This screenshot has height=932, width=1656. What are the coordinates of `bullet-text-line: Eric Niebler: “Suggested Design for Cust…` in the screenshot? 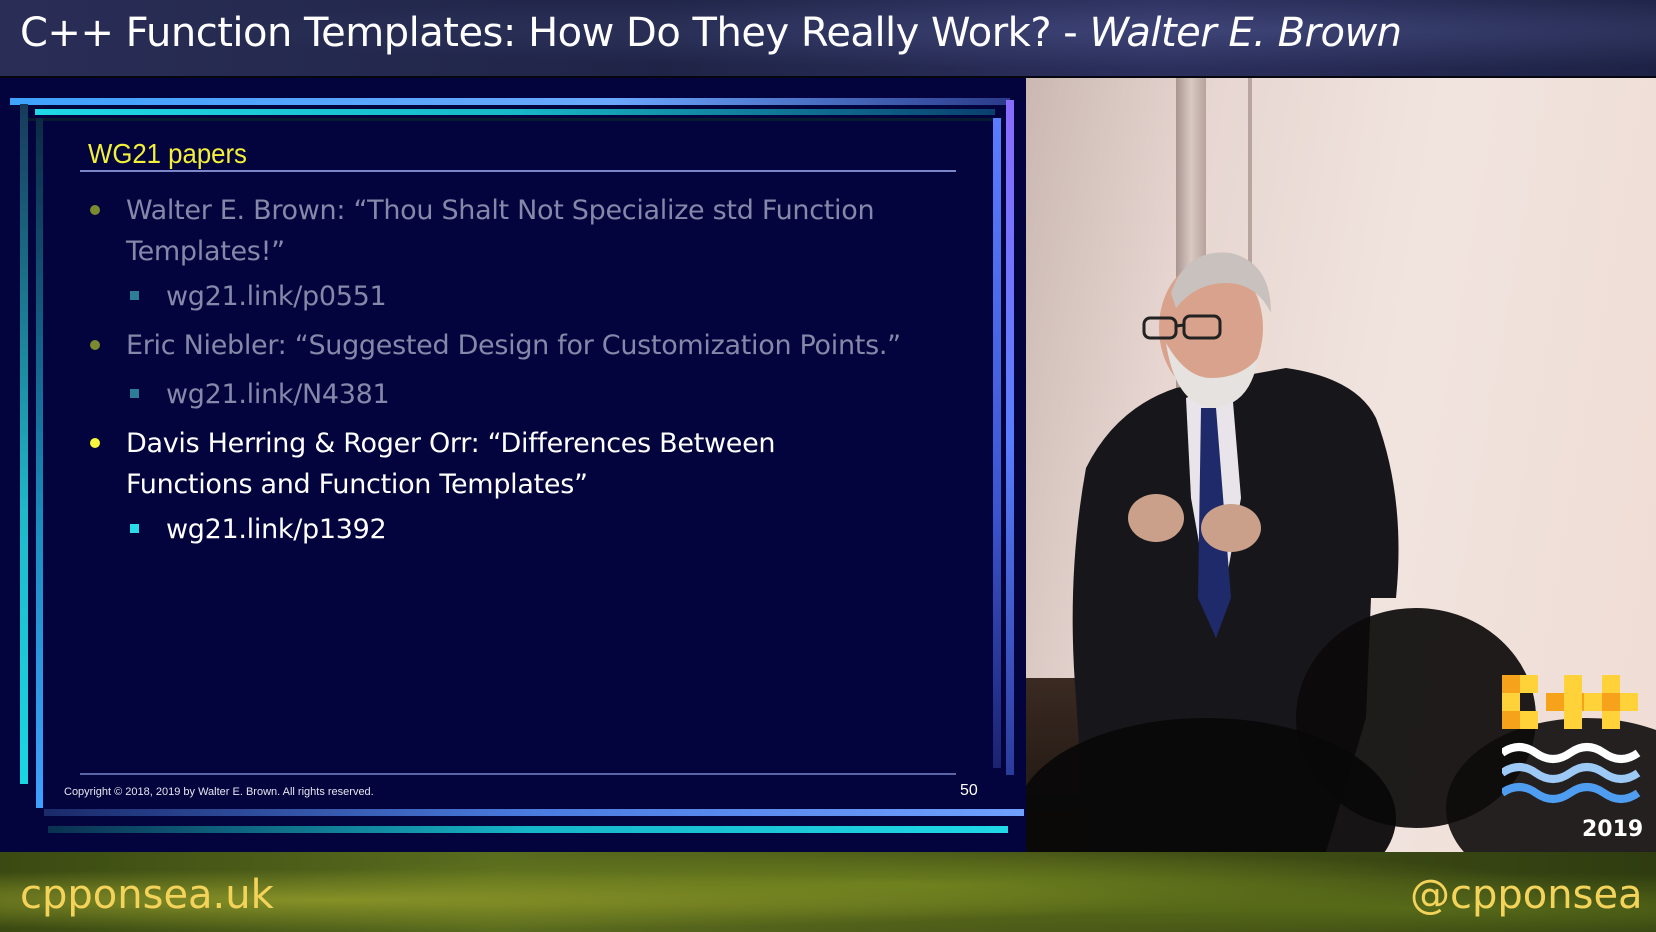 It's located at (513, 345).